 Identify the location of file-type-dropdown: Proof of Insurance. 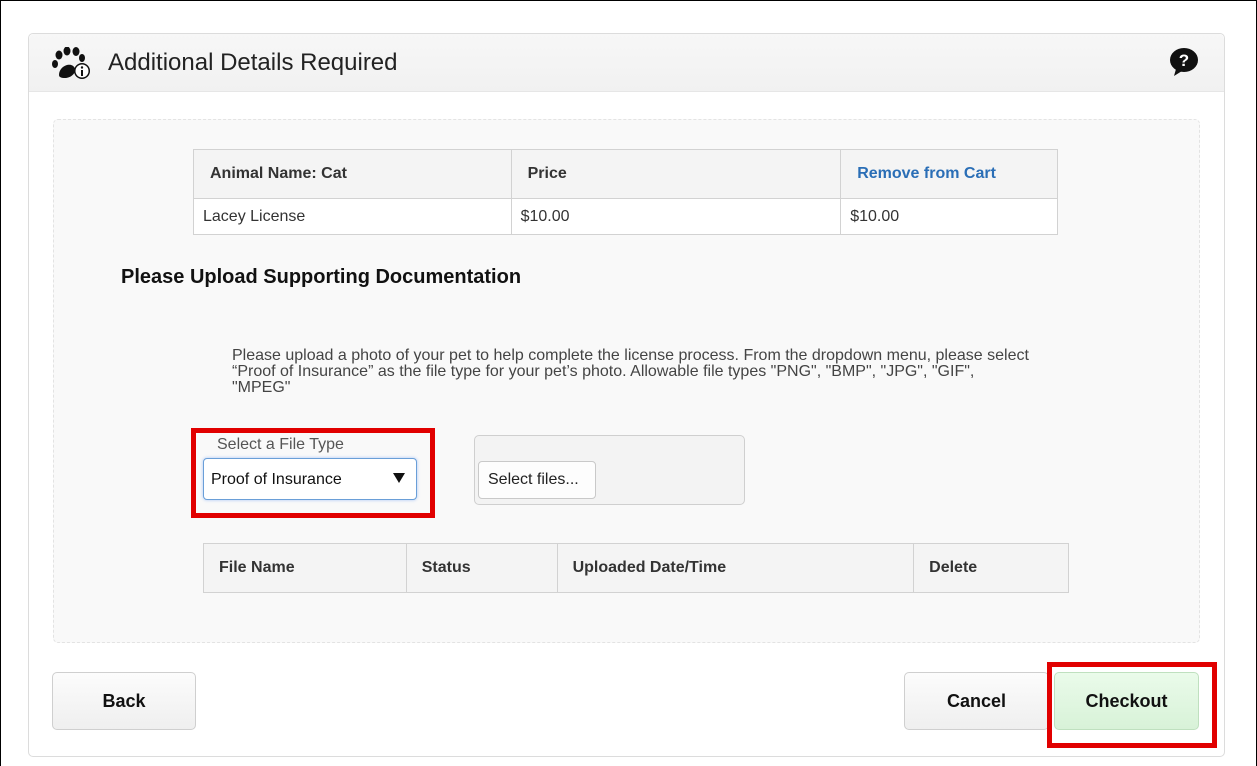
(310, 479).